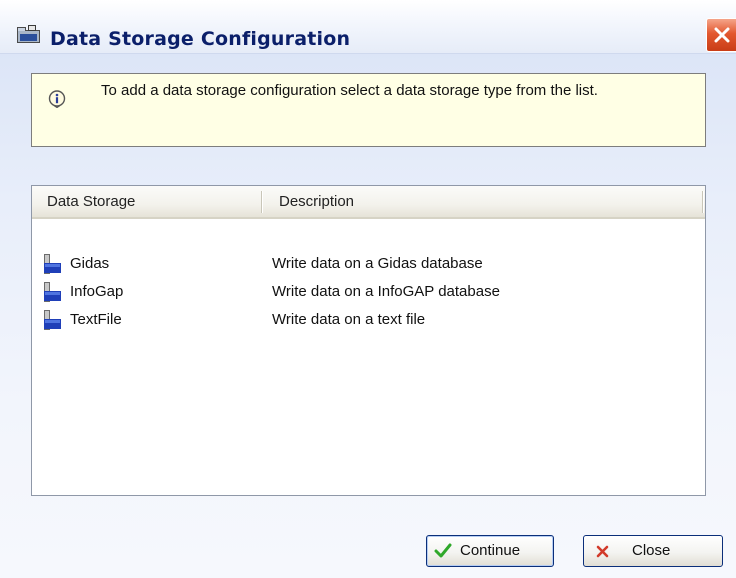  What do you see at coordinates (349, 319) in the screenshot?
I see `list-item-description: Write data on a text file` at bounding box center [349, 319].